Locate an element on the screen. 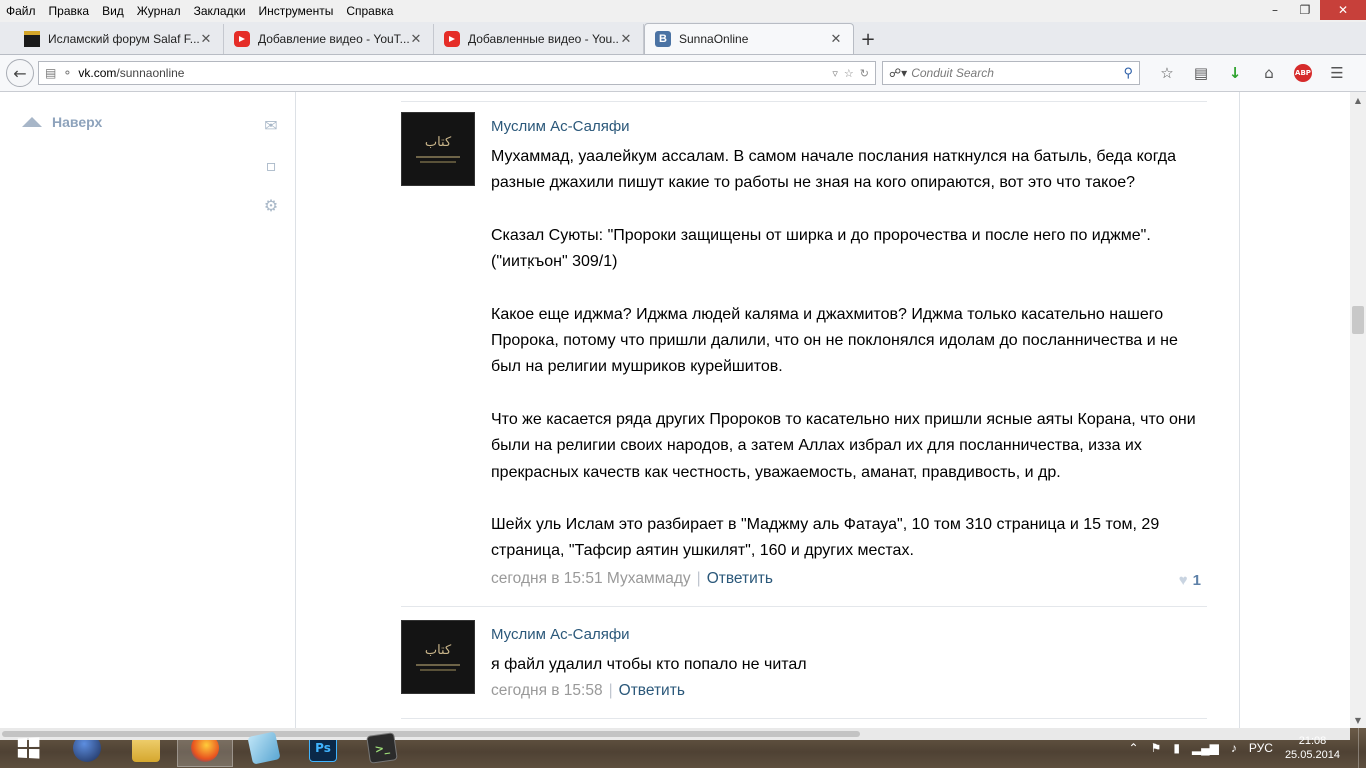 The width and height of the screenshot is (1366, 768). show-desktop-button is located at coordinates (1362, 748).